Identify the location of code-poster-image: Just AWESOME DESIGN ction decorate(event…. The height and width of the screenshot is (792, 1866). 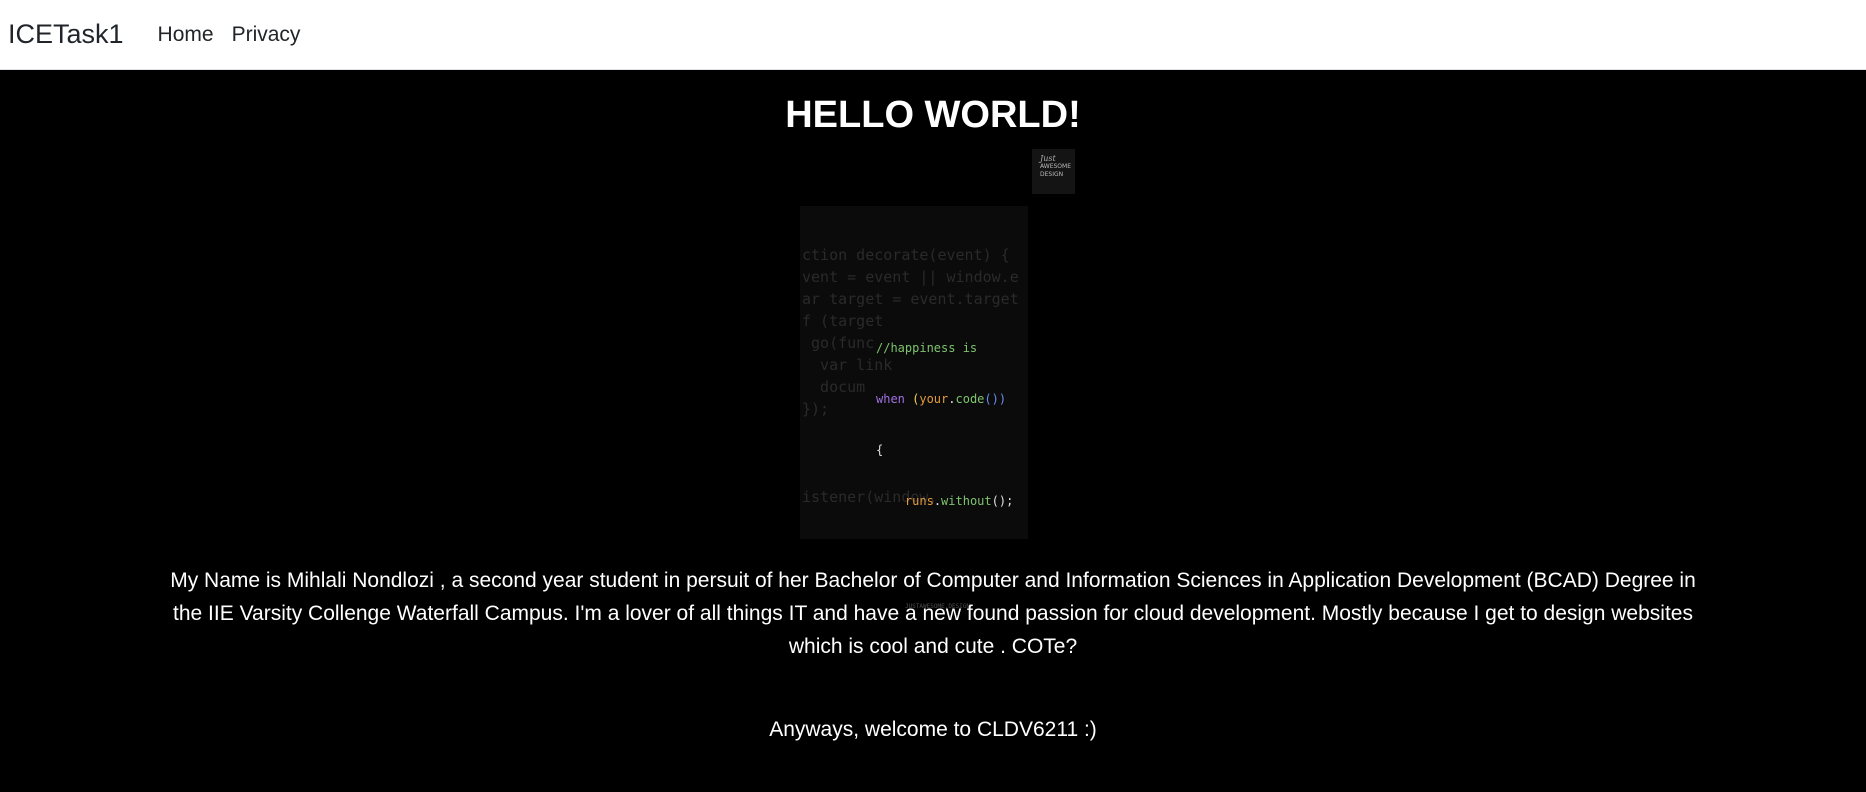
(937, 384).